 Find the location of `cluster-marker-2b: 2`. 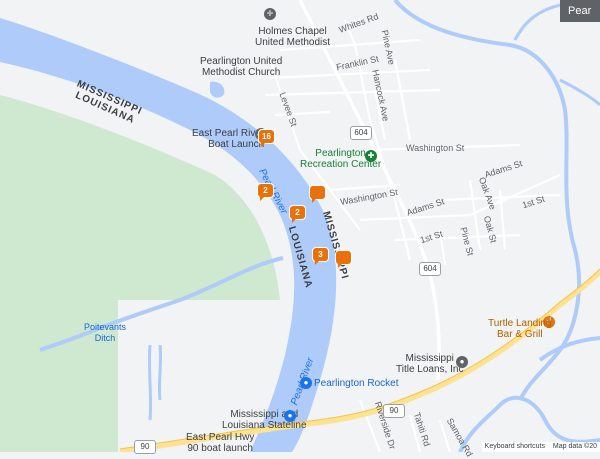

cluster-marker-2b: 2 is located at coordinates (297, 214).